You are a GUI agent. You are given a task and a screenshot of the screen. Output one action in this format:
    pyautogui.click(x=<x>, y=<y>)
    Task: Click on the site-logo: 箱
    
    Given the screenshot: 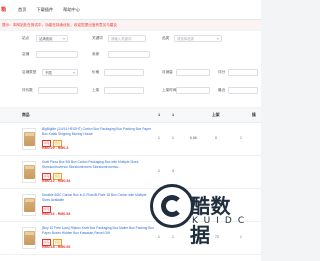 What is the action you would take?
    pyautogui.click(x=4, y=10)
    